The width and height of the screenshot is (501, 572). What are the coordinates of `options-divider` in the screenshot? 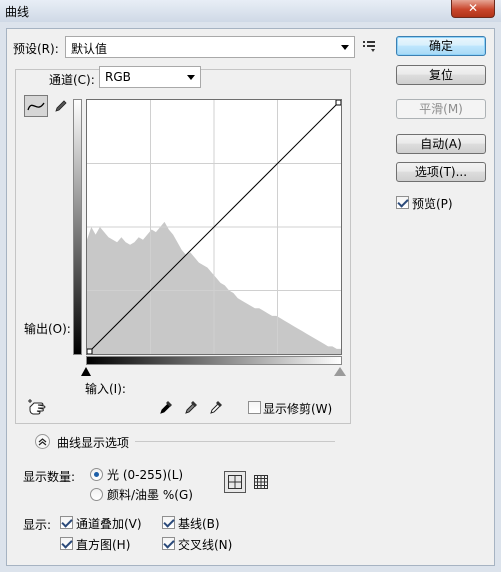 It's located at (235, 441).